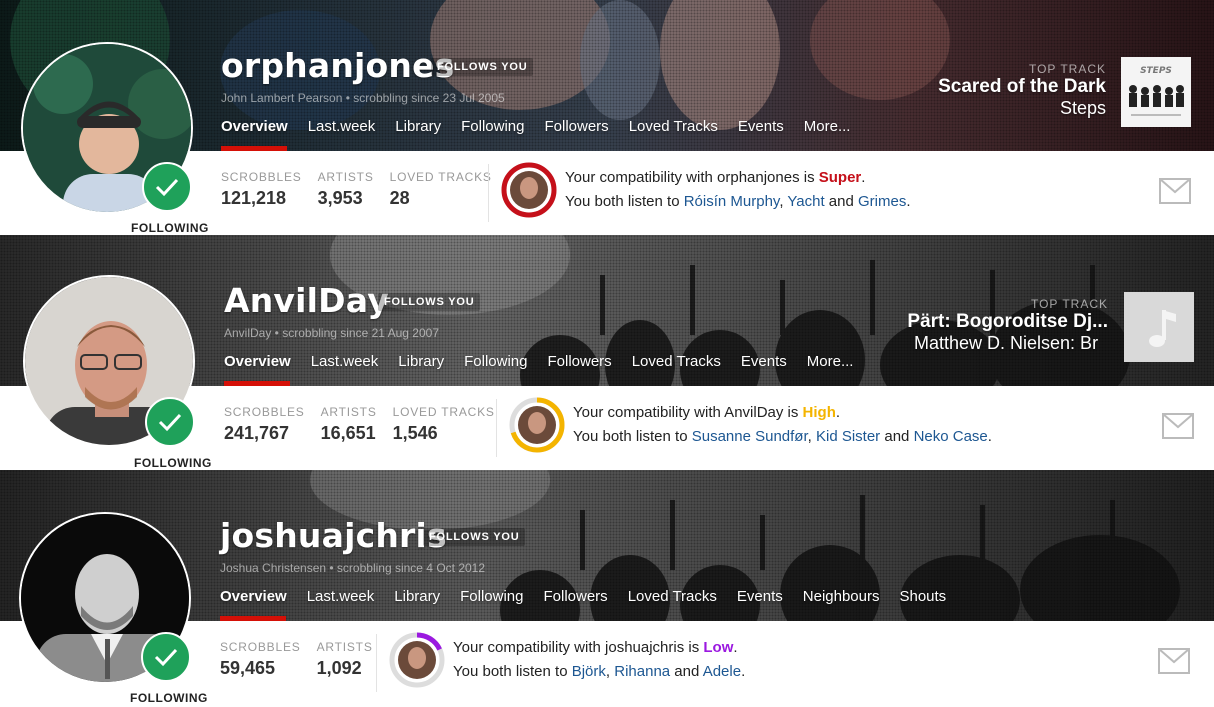 This screenshot has height=707, width=1214. What do you see at coordinates (805, 201) in the screenshot?
I see `shared-artist-link: Yacht` at bounding box center [805, 201].